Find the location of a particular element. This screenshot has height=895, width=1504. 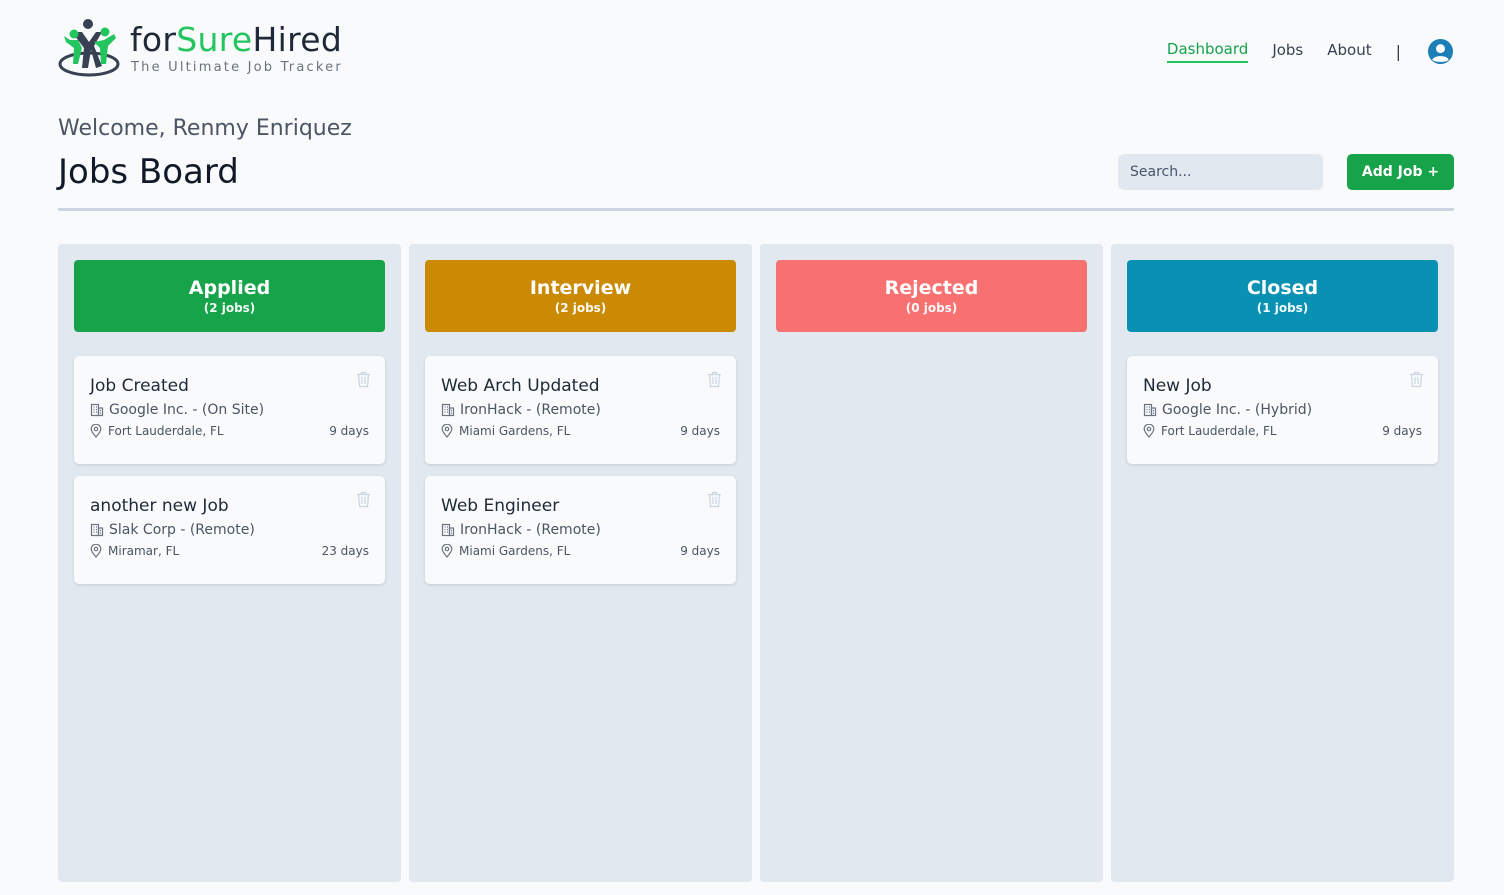

job-title: New Job is located at coordinates (1177, 386).